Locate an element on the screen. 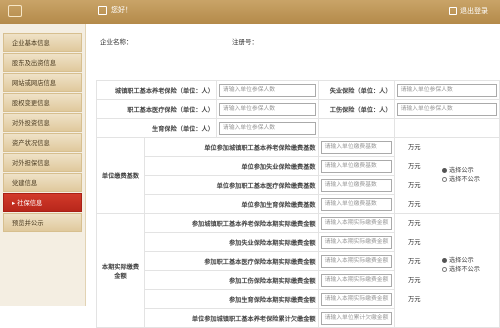 This screenshot has width=500, height=328. paid-group-label: 本期实际缴费金额 is located at coordinates (120, 270).